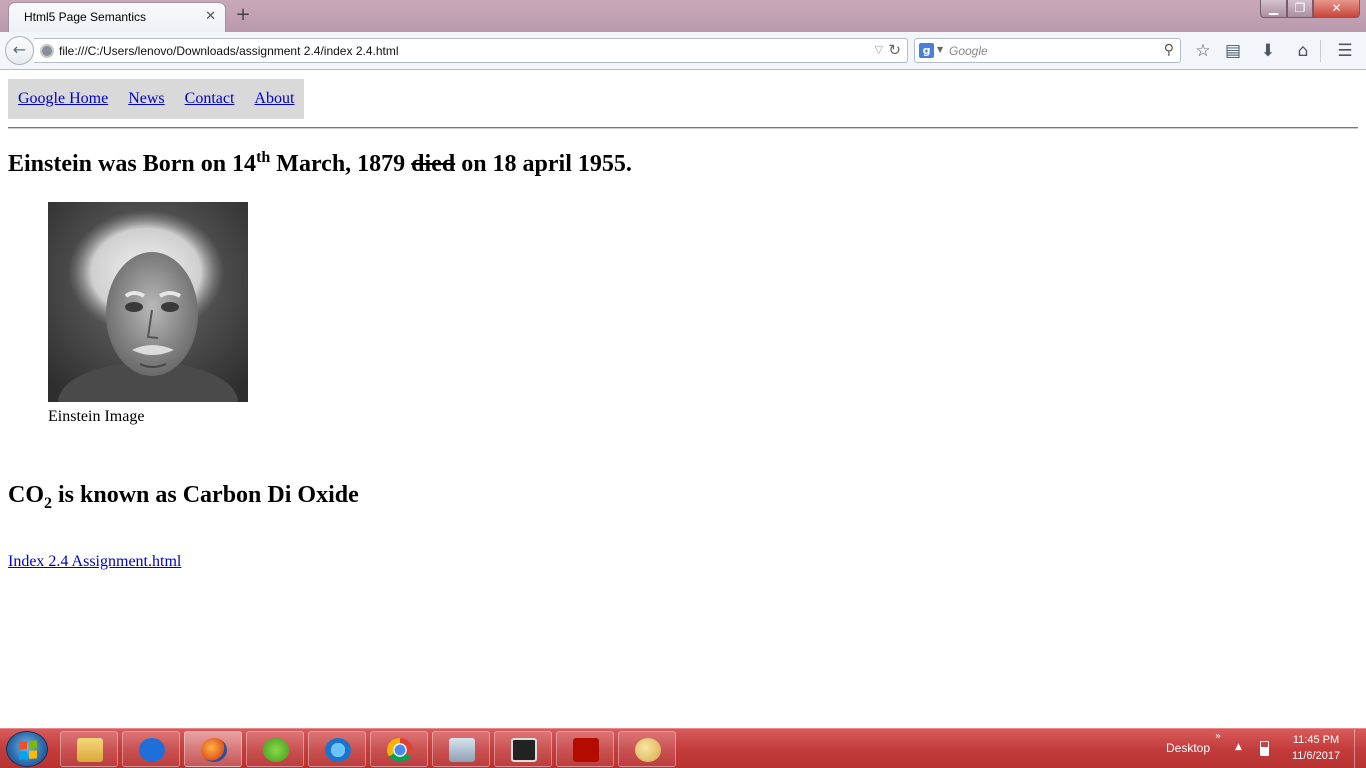  I want to click on nav-link-news: News, so click(146, 99).